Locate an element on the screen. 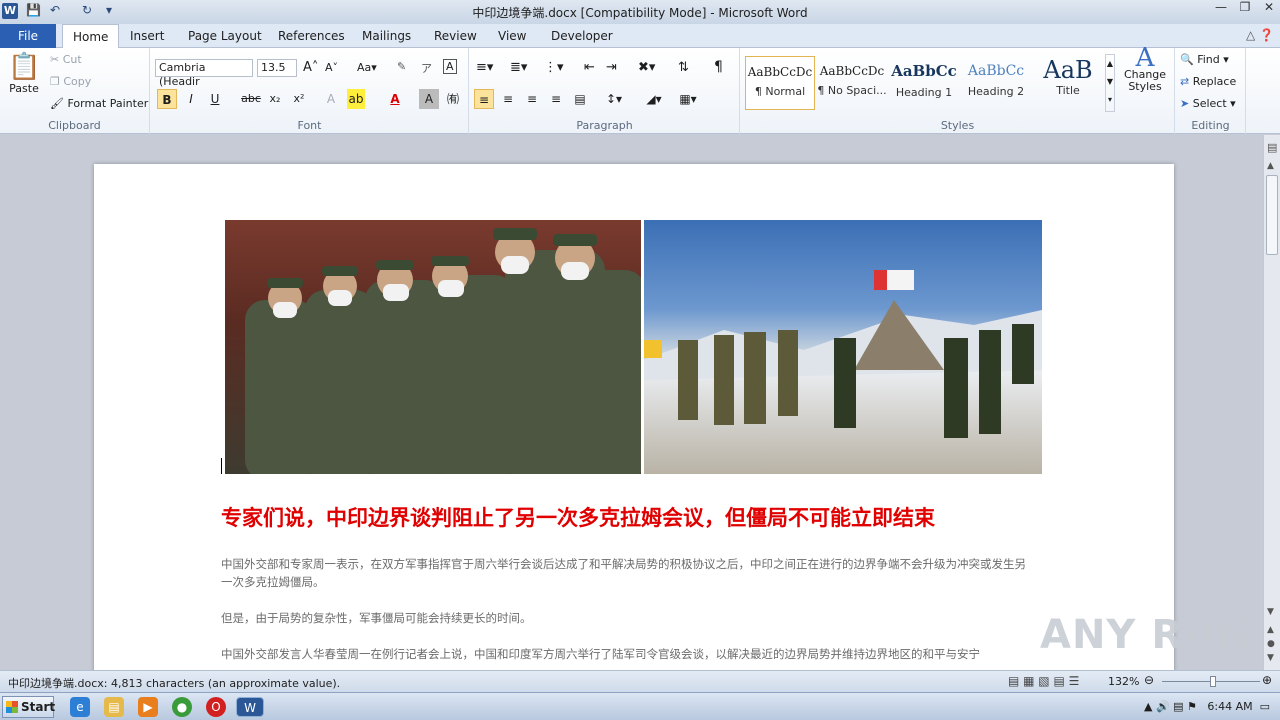 Image resolution: width=1280 pixels, height=720 pixels. align-center-icon: ≡ is located at coordinates (508, 99).